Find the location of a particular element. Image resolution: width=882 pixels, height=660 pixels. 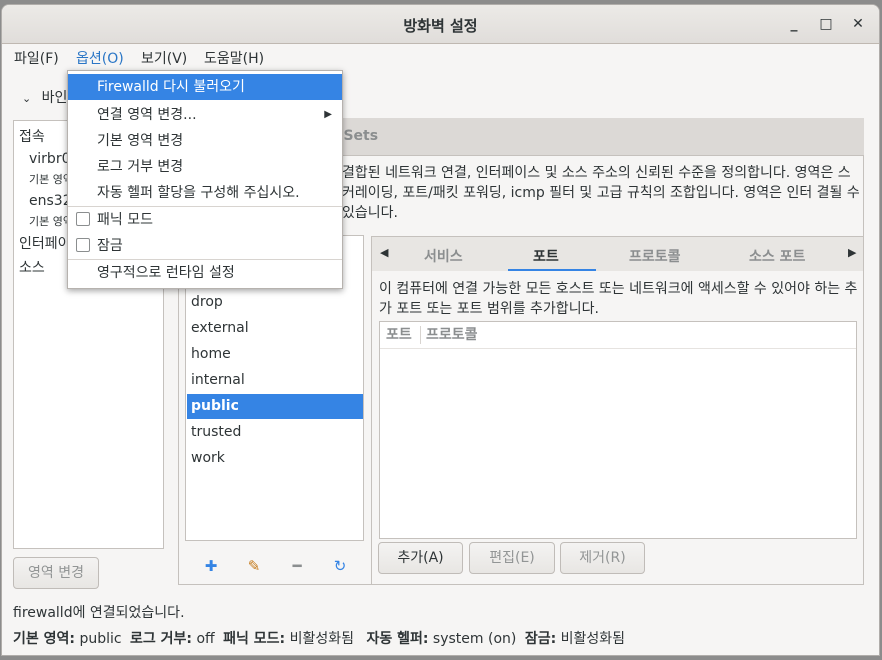

column-header-protocol: 프로토콜 is located at coordinates (452, 335).